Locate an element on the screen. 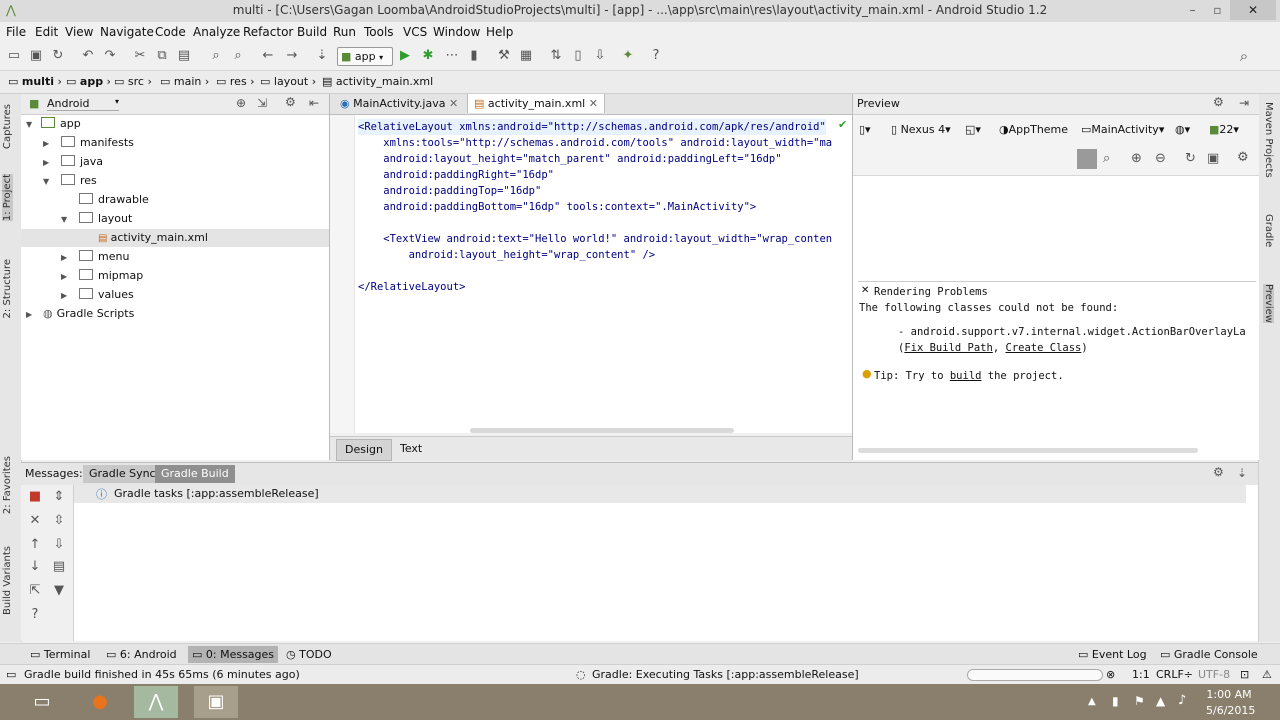 This screenshot has width=1280, height=720. crumb-main: ▭ main › is located at coordinates (184, 81).